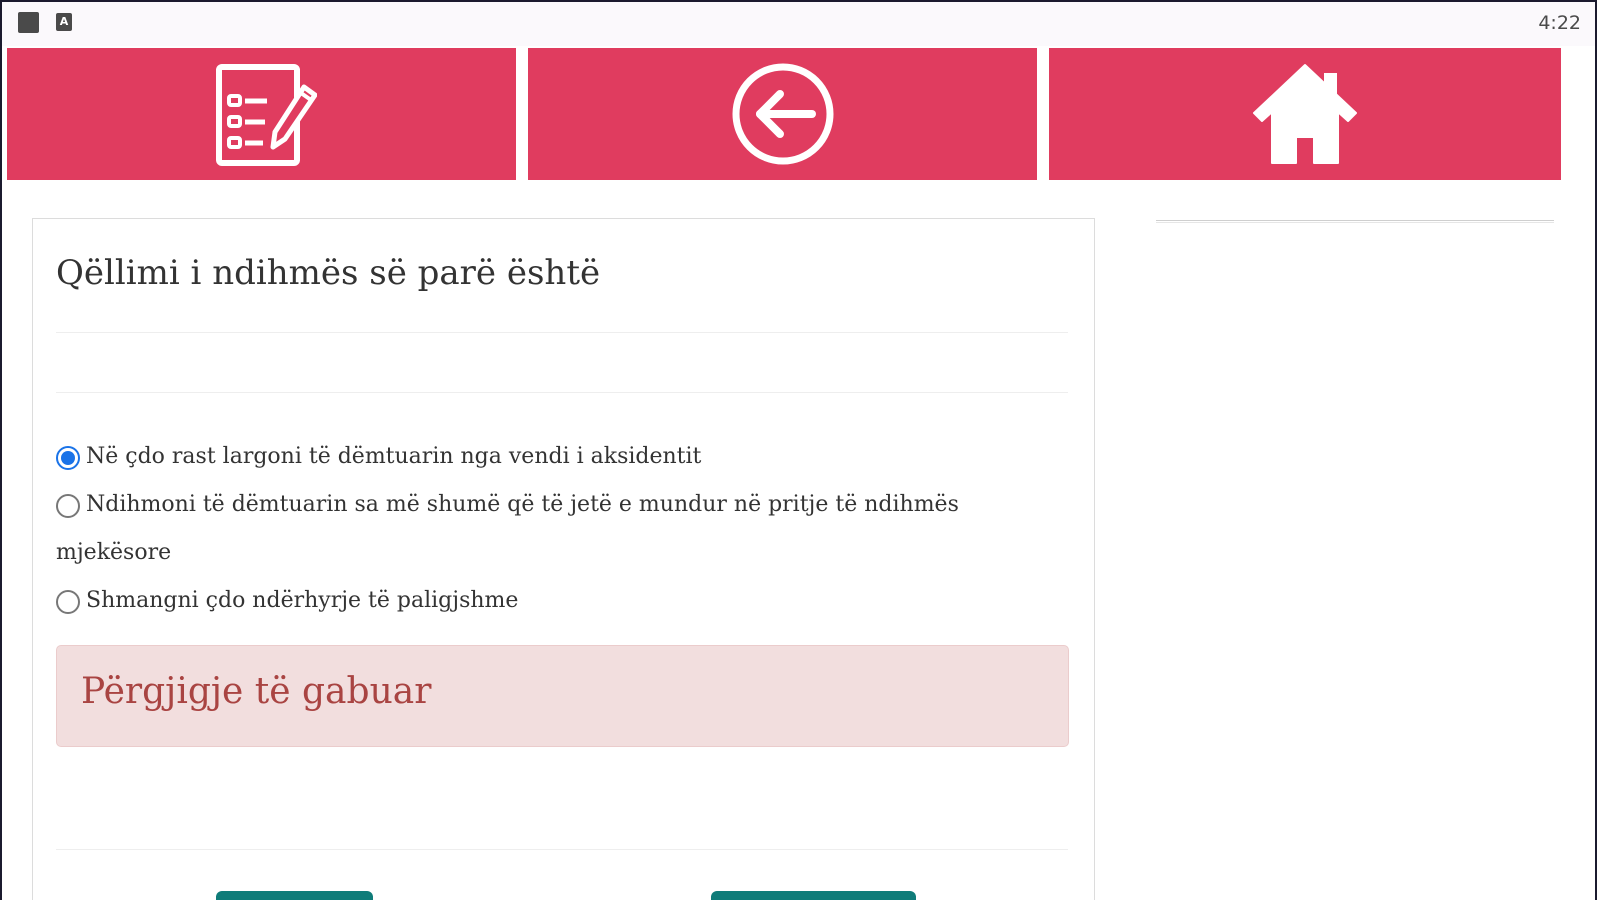 The width and height of the screenshot is (1597, 900). Describe the element at coordinates (114, 552) in the screenshot. I see `answer-label-continued: mjekësore` at that location.